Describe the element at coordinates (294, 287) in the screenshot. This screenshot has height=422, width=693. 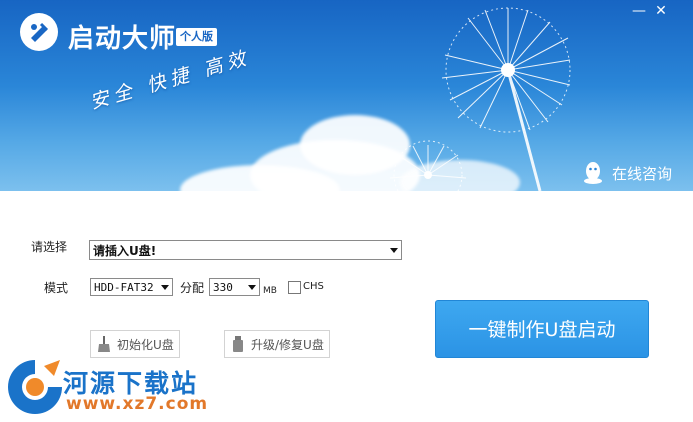
I see `chs-checkbox` at that location.